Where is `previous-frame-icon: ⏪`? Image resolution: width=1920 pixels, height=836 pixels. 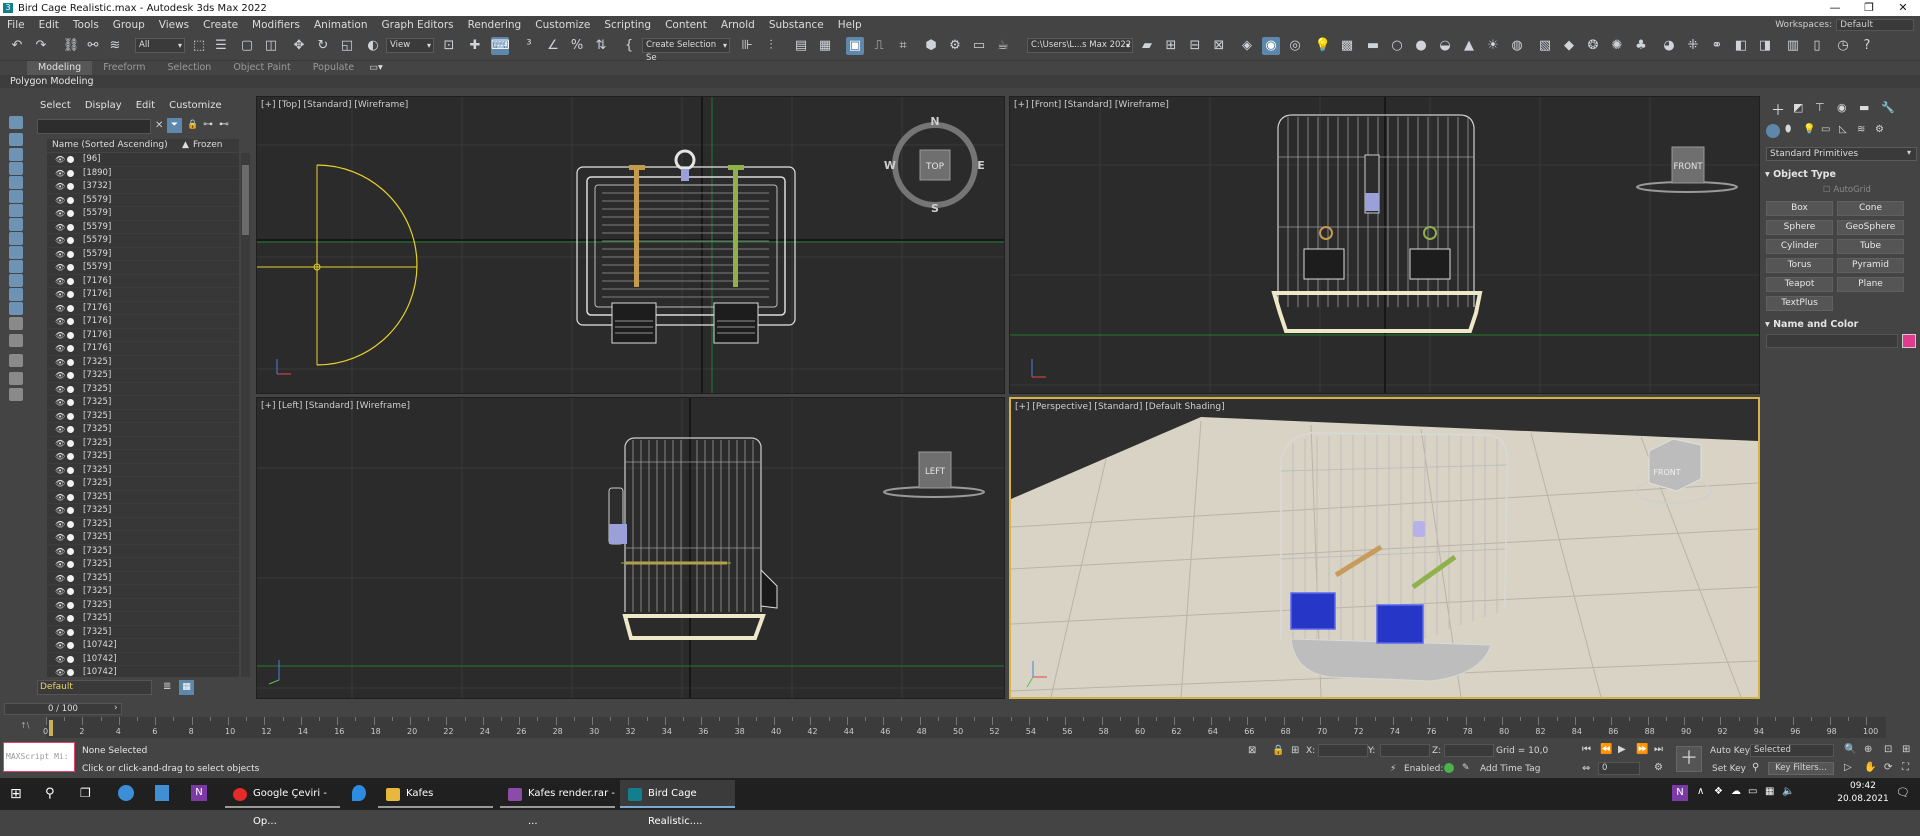
previous-frame-icon: ⏪ is located at coordinates (1606, 749).